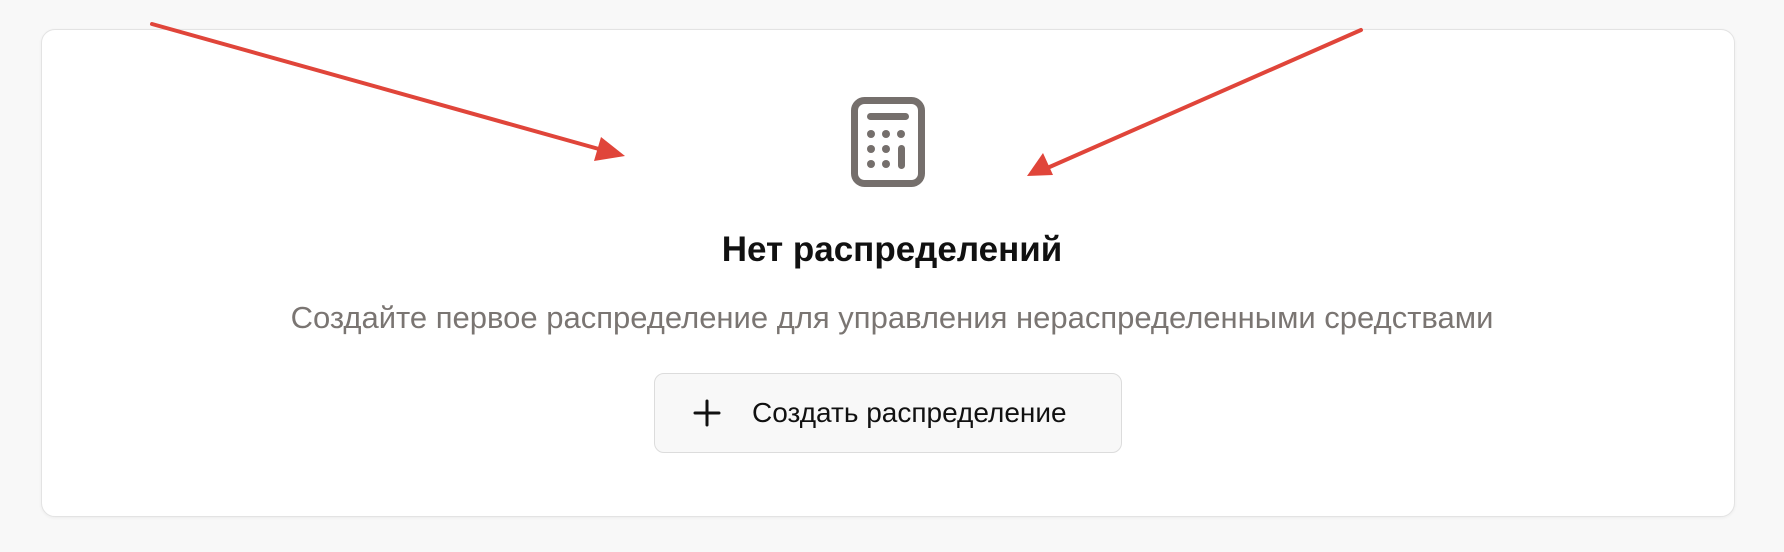  Describe the element at coordinates (888, 142) in the screenshot. I see `calculator-icon` at that location.